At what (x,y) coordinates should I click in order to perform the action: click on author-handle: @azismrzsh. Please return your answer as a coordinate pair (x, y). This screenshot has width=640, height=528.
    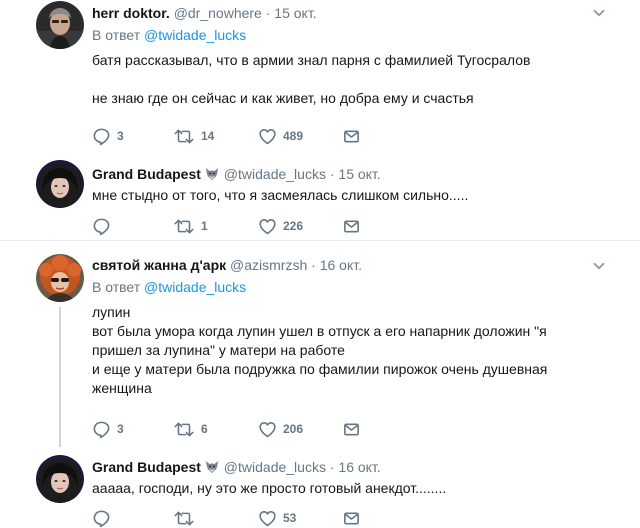
    Looking at the image, I should click on (268, 265).